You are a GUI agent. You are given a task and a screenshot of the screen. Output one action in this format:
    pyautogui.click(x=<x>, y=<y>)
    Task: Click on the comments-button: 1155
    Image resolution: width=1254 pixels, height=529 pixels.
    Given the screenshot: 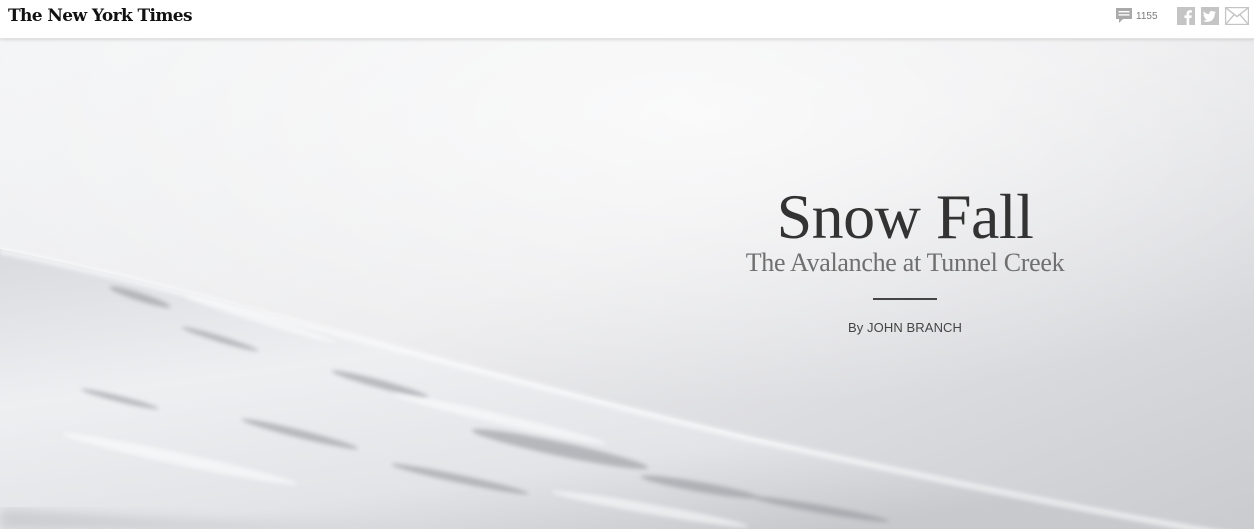 What is the action you would take?
    pyautogui.click(x=1136, y=16)
    